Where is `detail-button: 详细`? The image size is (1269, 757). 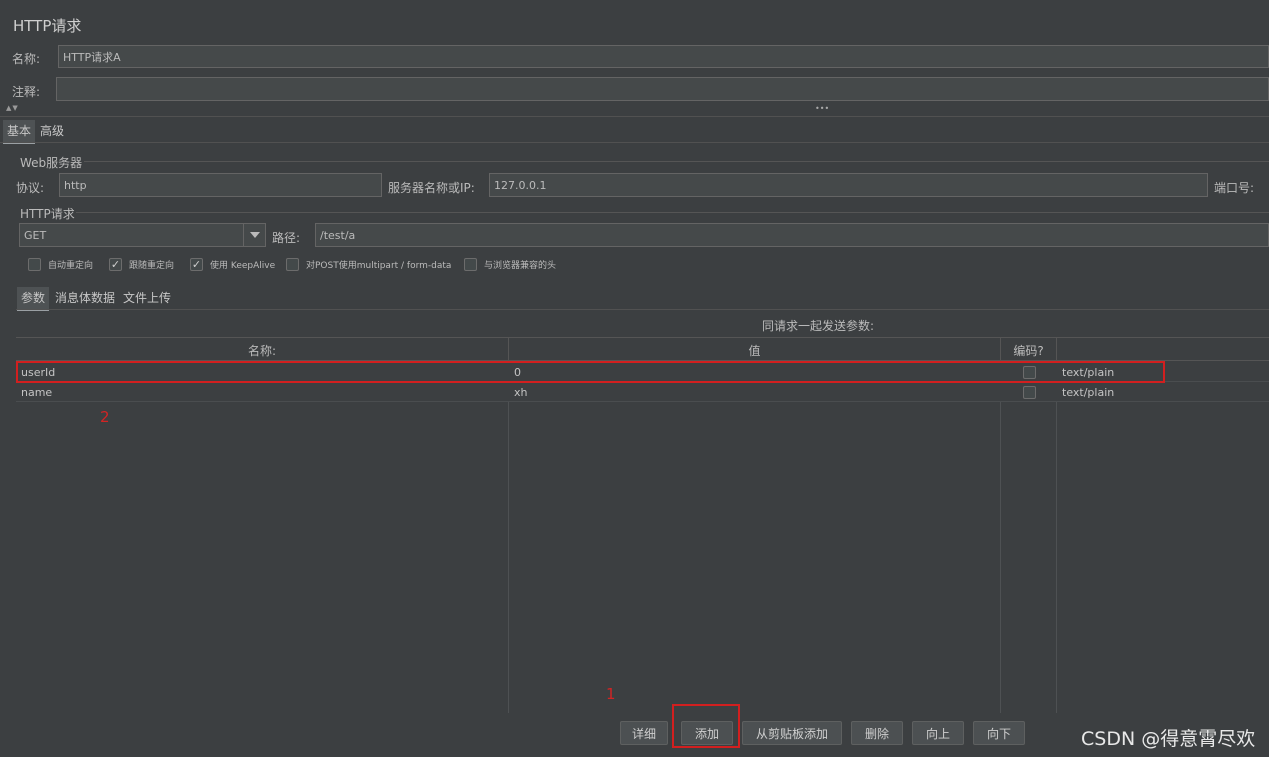 detail-button: 详细 is located at coordinates (644, 733).